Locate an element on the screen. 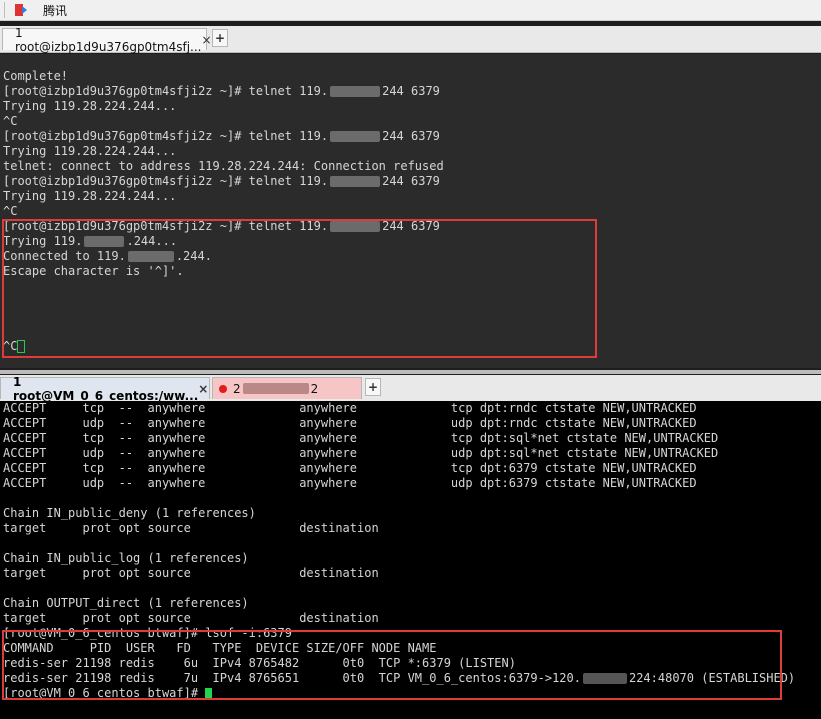 The height and width of the screenshot is (719, 821). terminal-line: Chain OUTPUT_direct (1 references) is located at coordinates (410, 603).